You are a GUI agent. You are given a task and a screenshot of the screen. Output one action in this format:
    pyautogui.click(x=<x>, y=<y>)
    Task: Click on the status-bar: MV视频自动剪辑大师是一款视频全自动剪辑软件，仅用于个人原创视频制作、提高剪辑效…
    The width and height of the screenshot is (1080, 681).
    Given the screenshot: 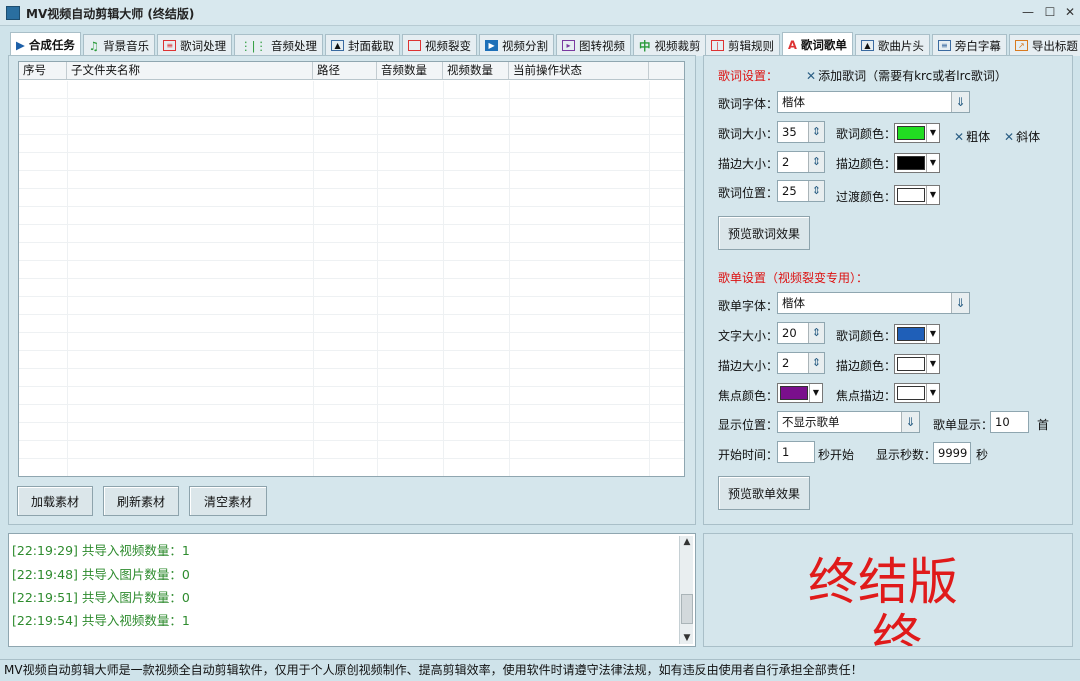 What is the action you would take?
    pyautogui.click(x=540, y=670)
    